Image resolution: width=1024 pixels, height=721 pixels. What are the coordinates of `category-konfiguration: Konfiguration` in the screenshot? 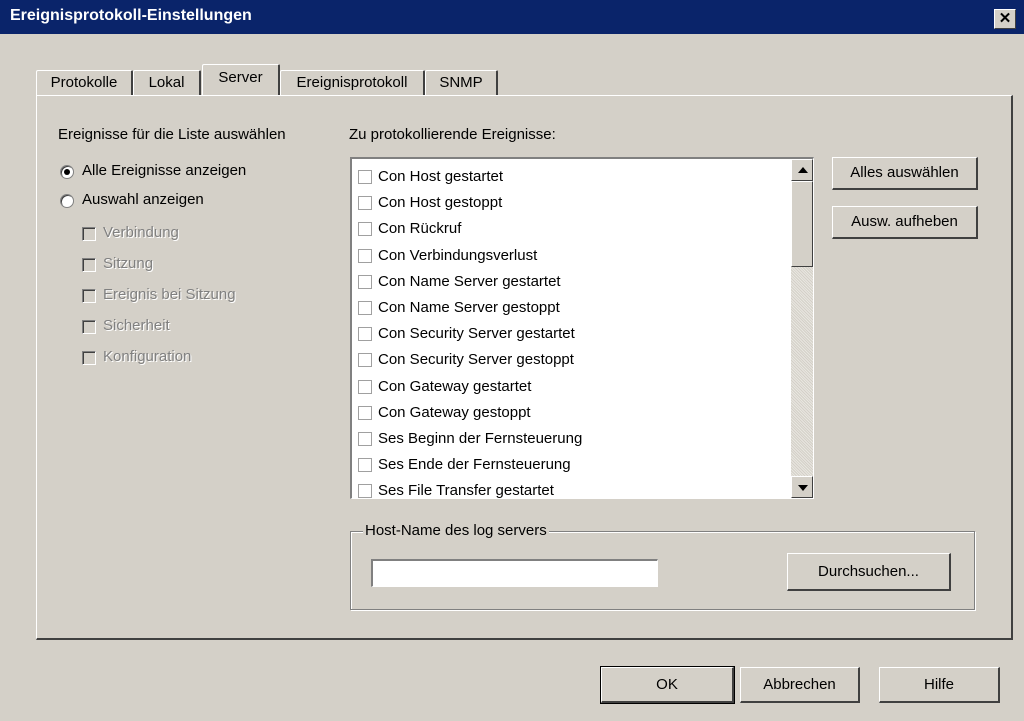 It's located at (192, 357).